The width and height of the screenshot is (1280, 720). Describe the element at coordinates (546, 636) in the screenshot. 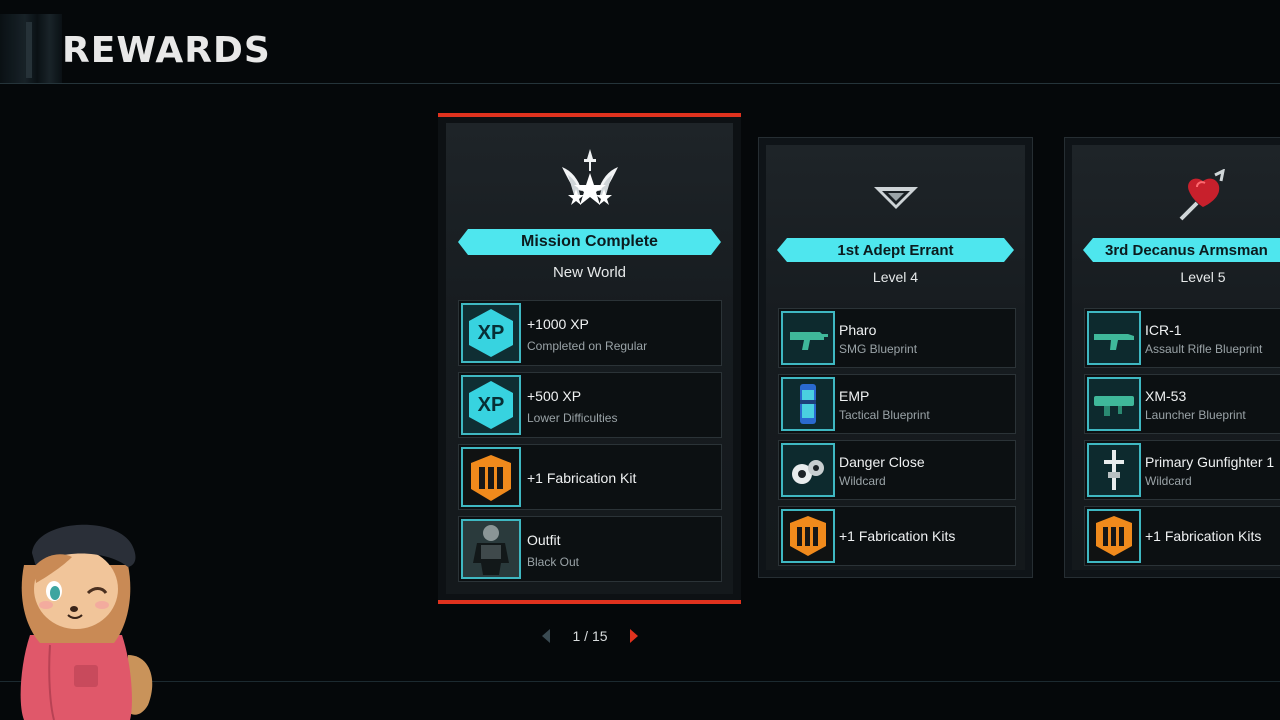

I see `previous-page-arrow-icon` at that location.